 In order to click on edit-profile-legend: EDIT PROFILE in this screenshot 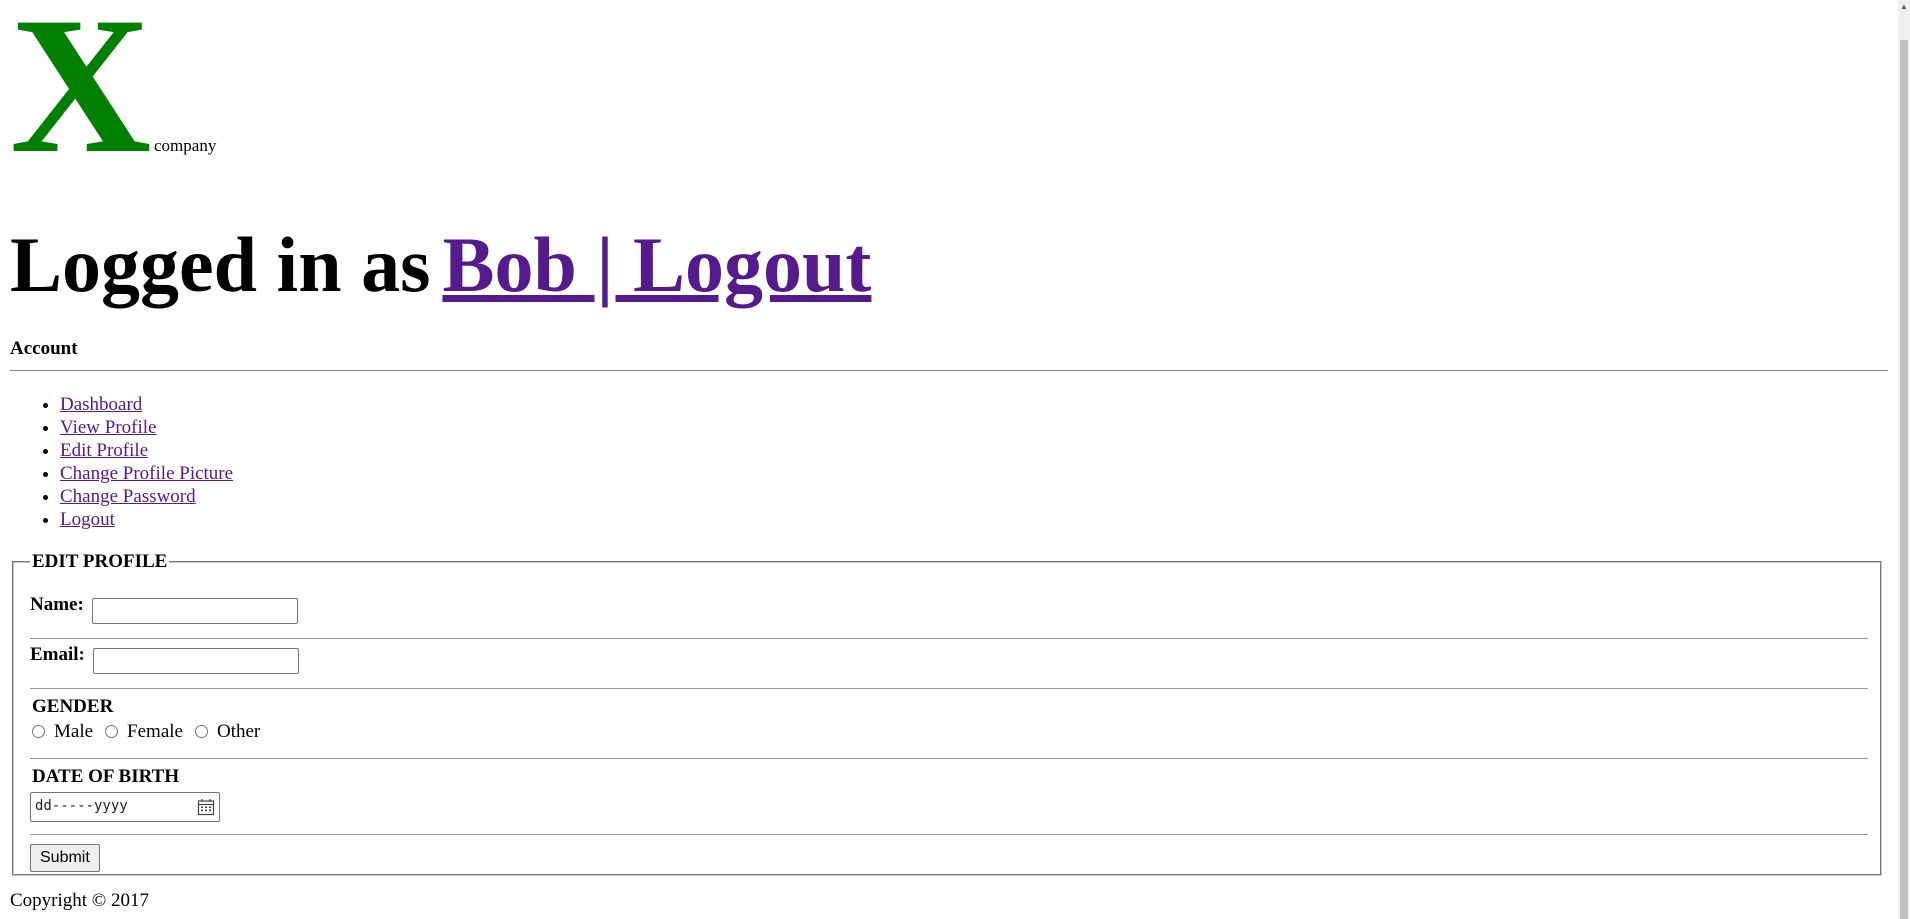, I will do `click(100, 561)`.